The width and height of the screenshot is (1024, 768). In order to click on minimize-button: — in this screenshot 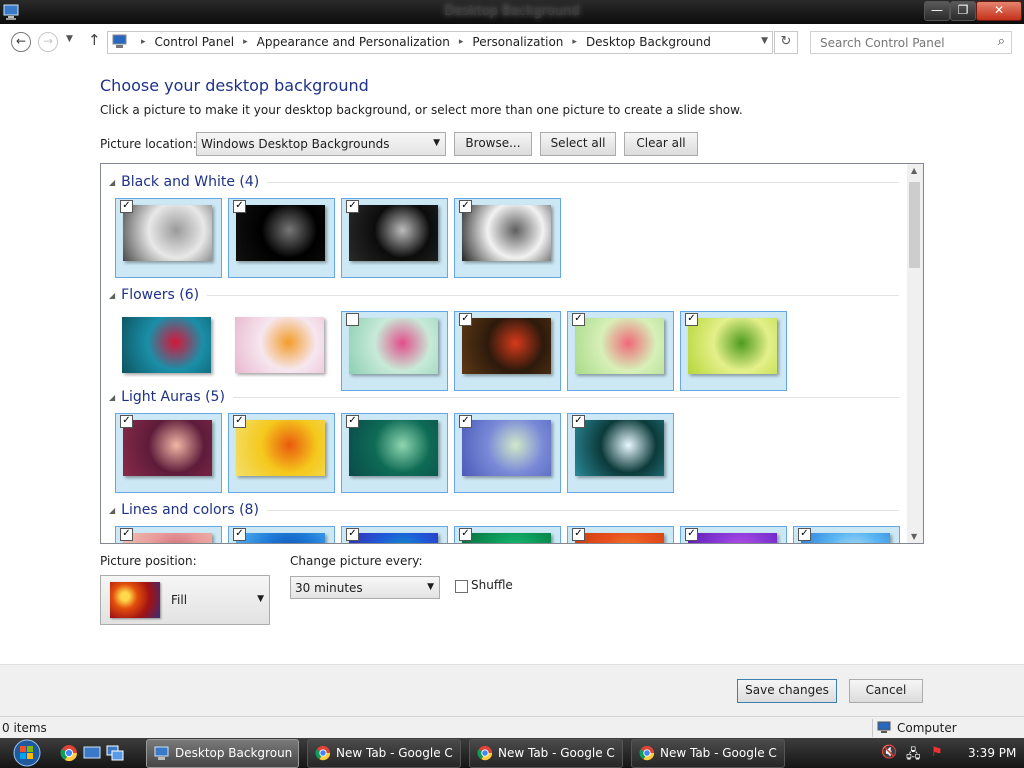, I will do `click(937, 11)`.